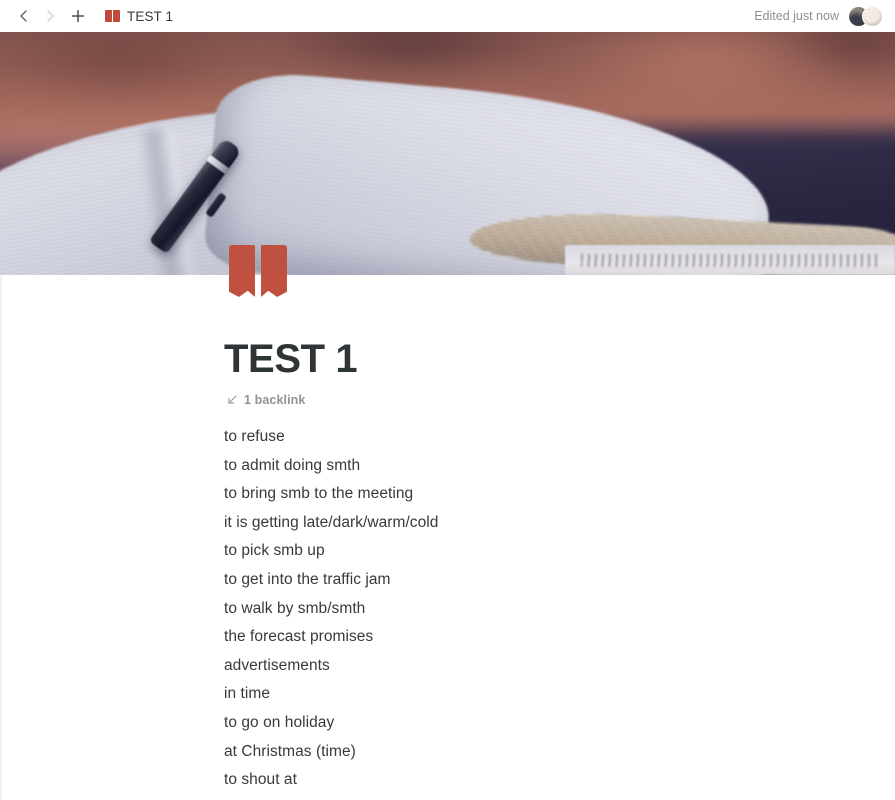 The width and height of the screenshot is (895, 800). I want to click on chevron-left-icon, so click(23, 16).